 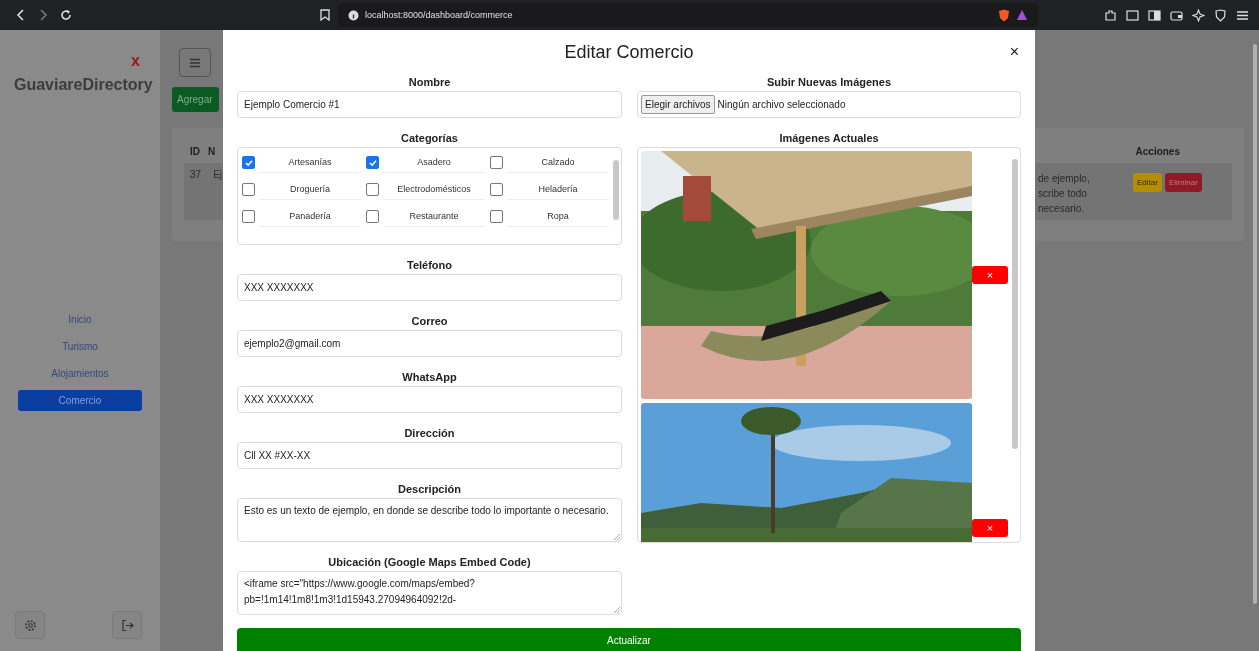 I want to click on field-label: Nombre, so click(x=429, y=82).